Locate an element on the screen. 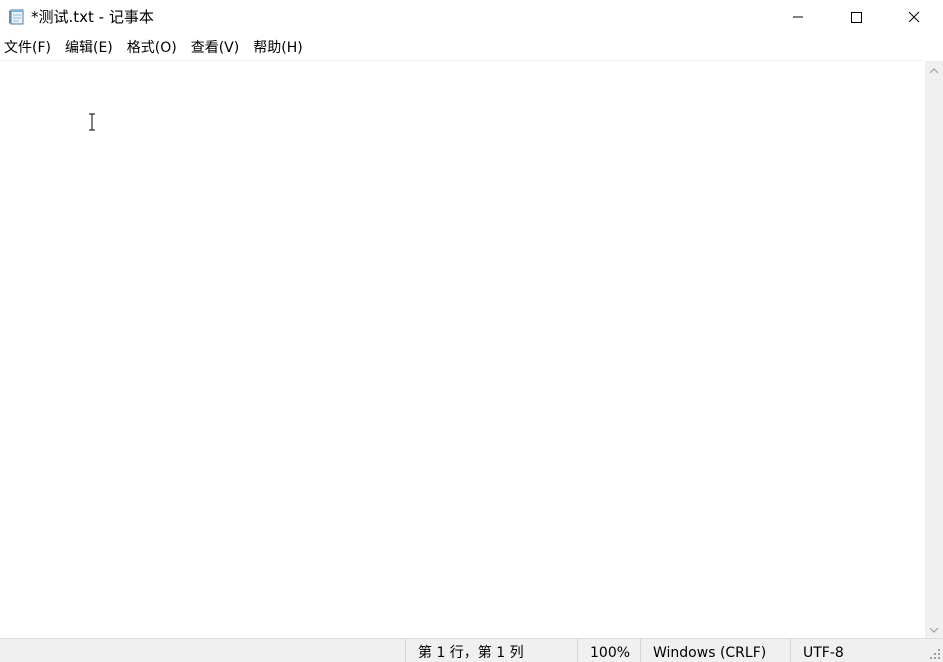 The width and height of the screenshot is (943, 662). minimize-icon is located at coordinates (798, 17).